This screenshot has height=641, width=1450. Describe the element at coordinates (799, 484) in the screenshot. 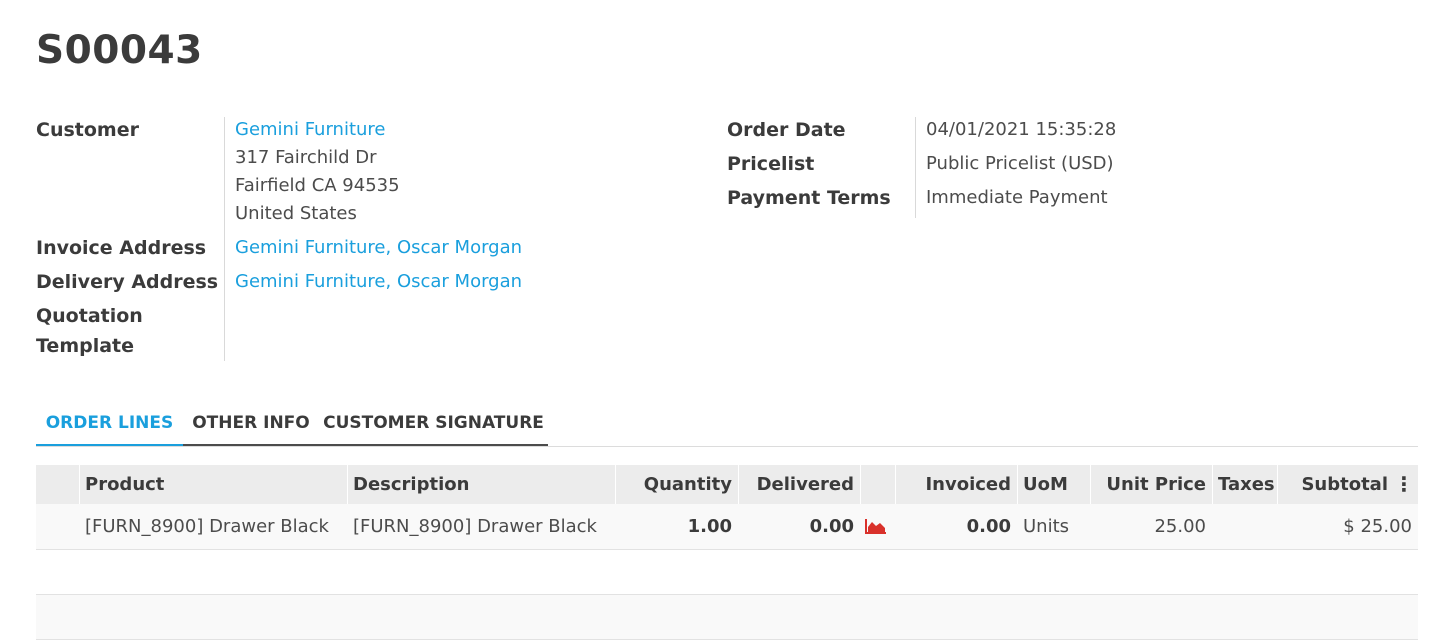

I see `column-header-delivered: Delivered` at that location.